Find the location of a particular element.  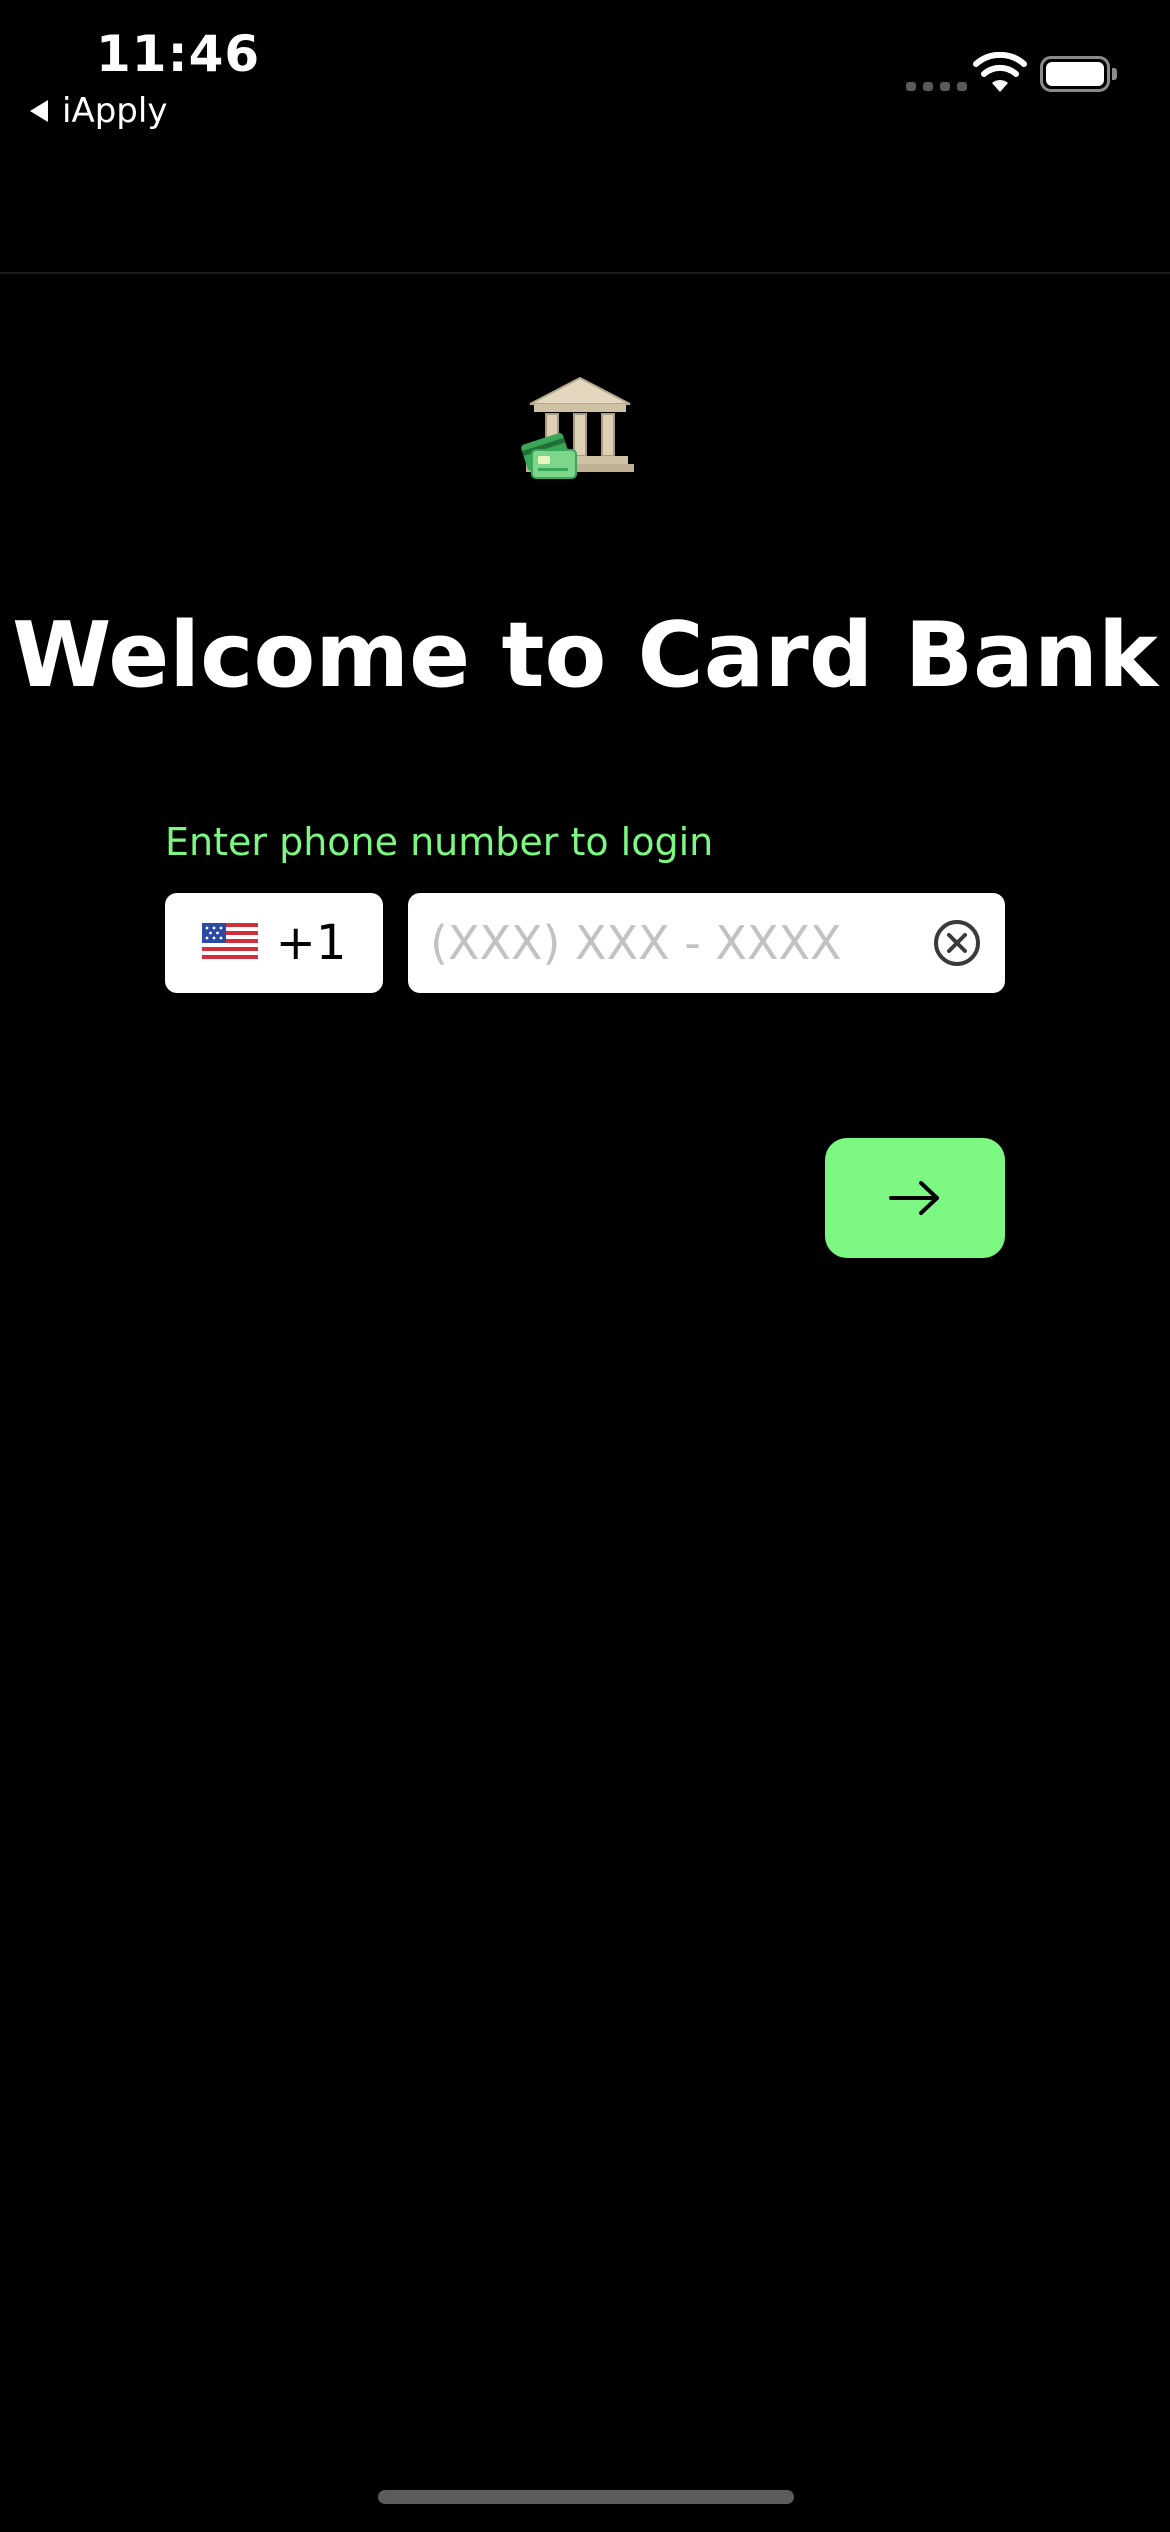

status-time: 11:46 is located at coordinates (178, 54).